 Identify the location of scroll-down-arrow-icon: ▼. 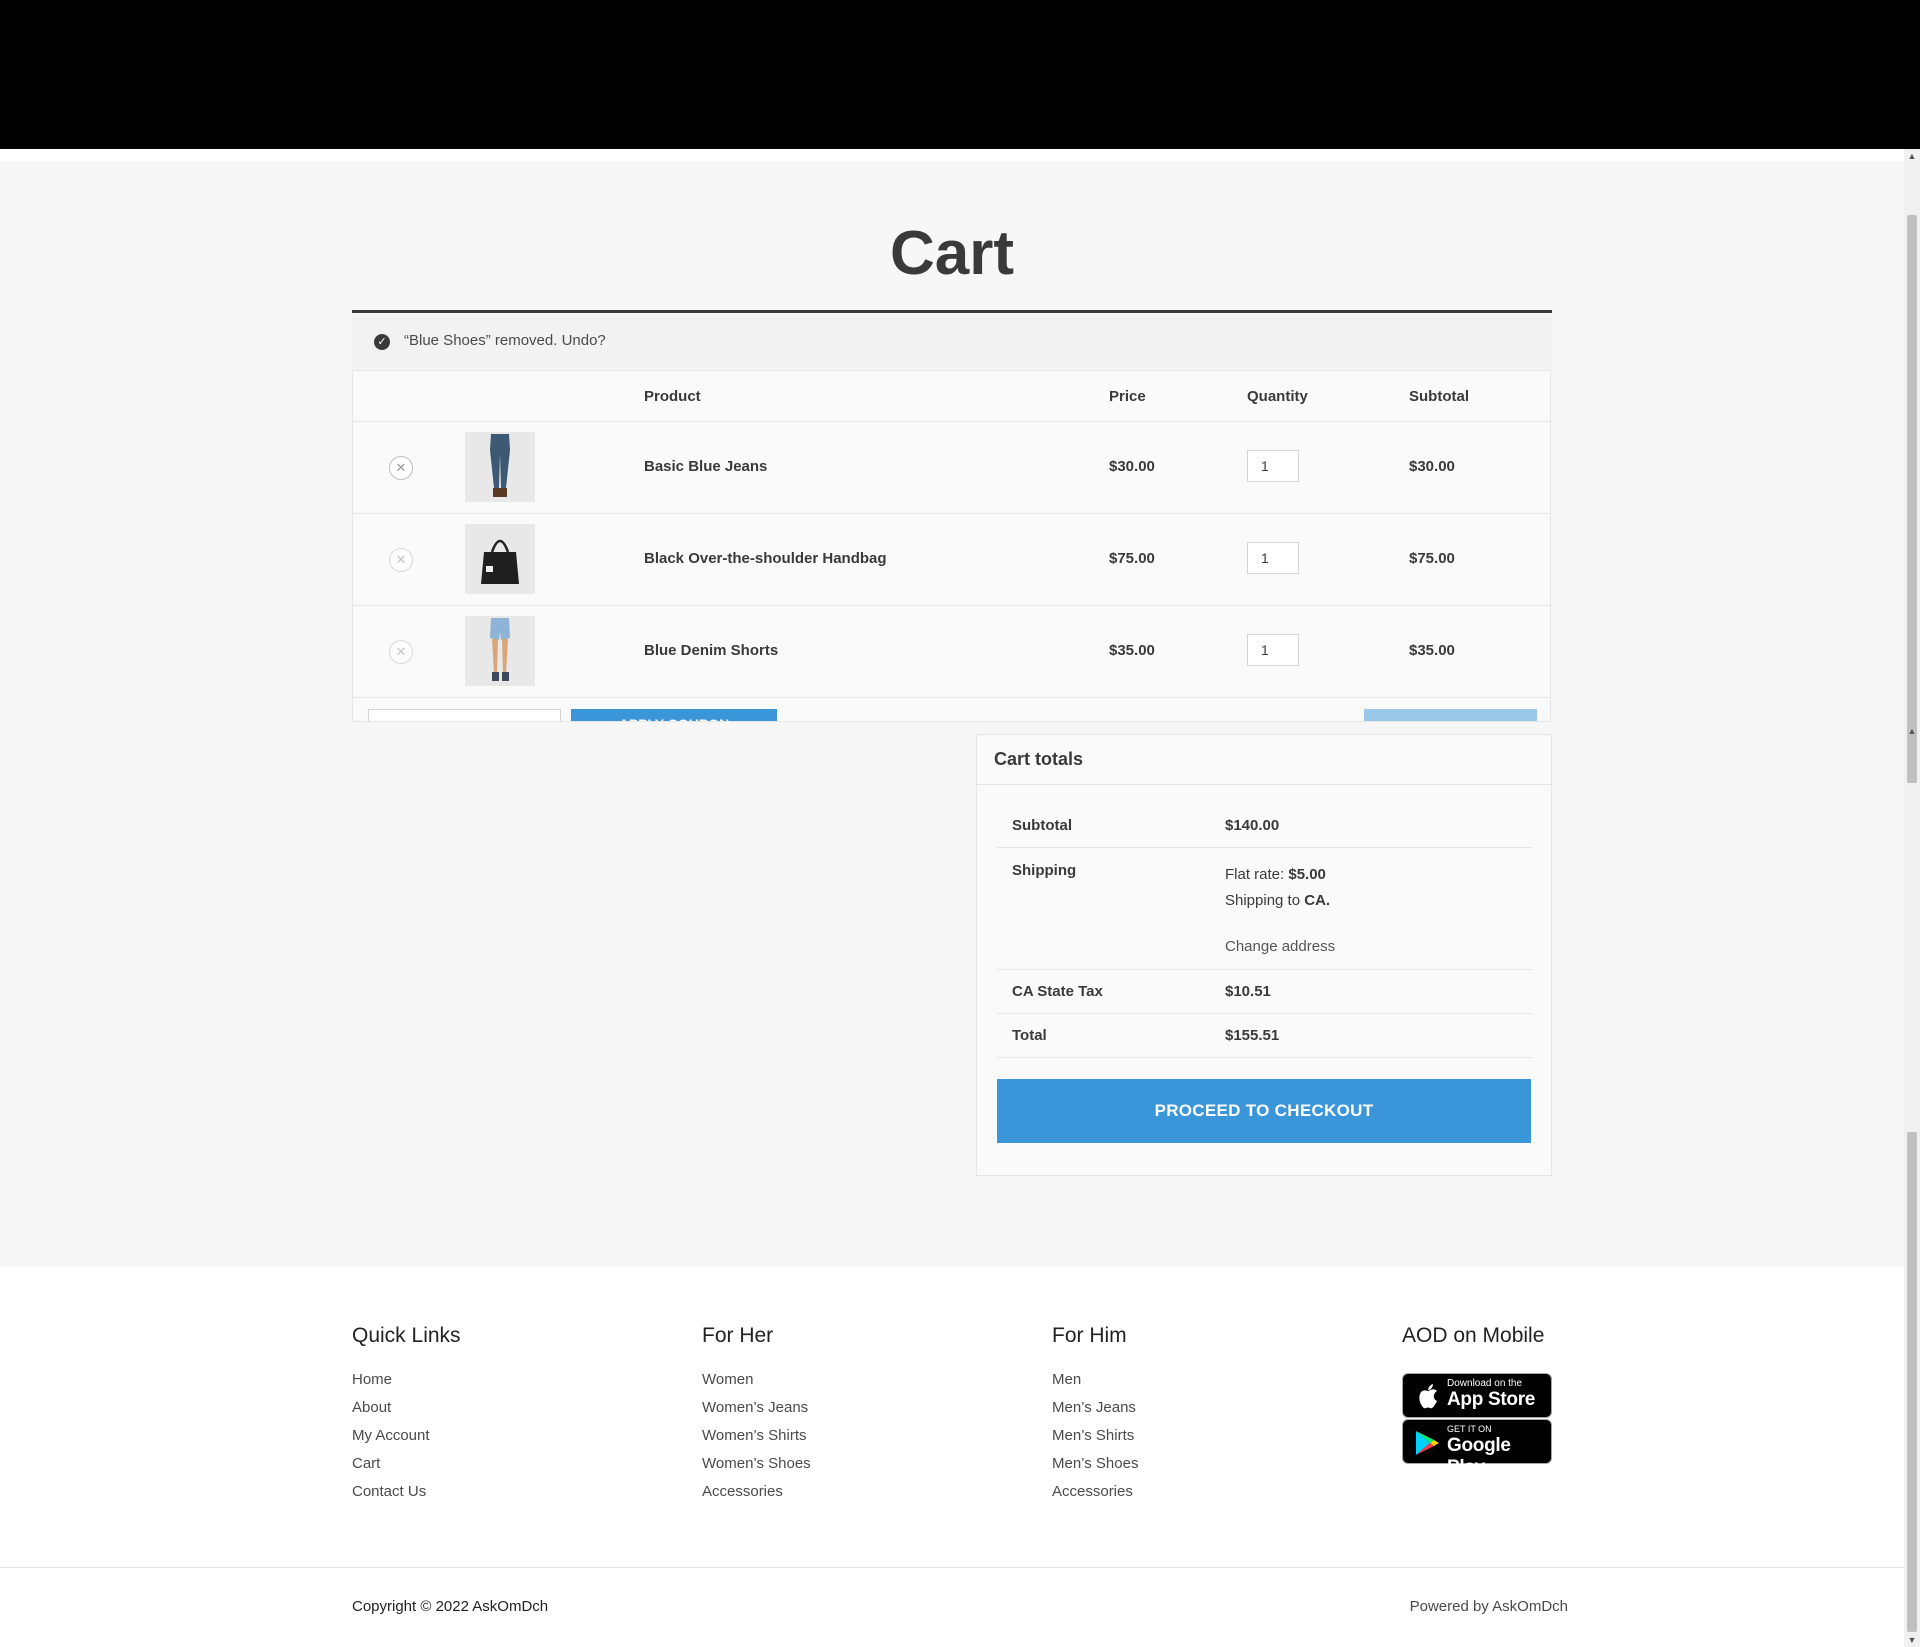
(1912, 1640).